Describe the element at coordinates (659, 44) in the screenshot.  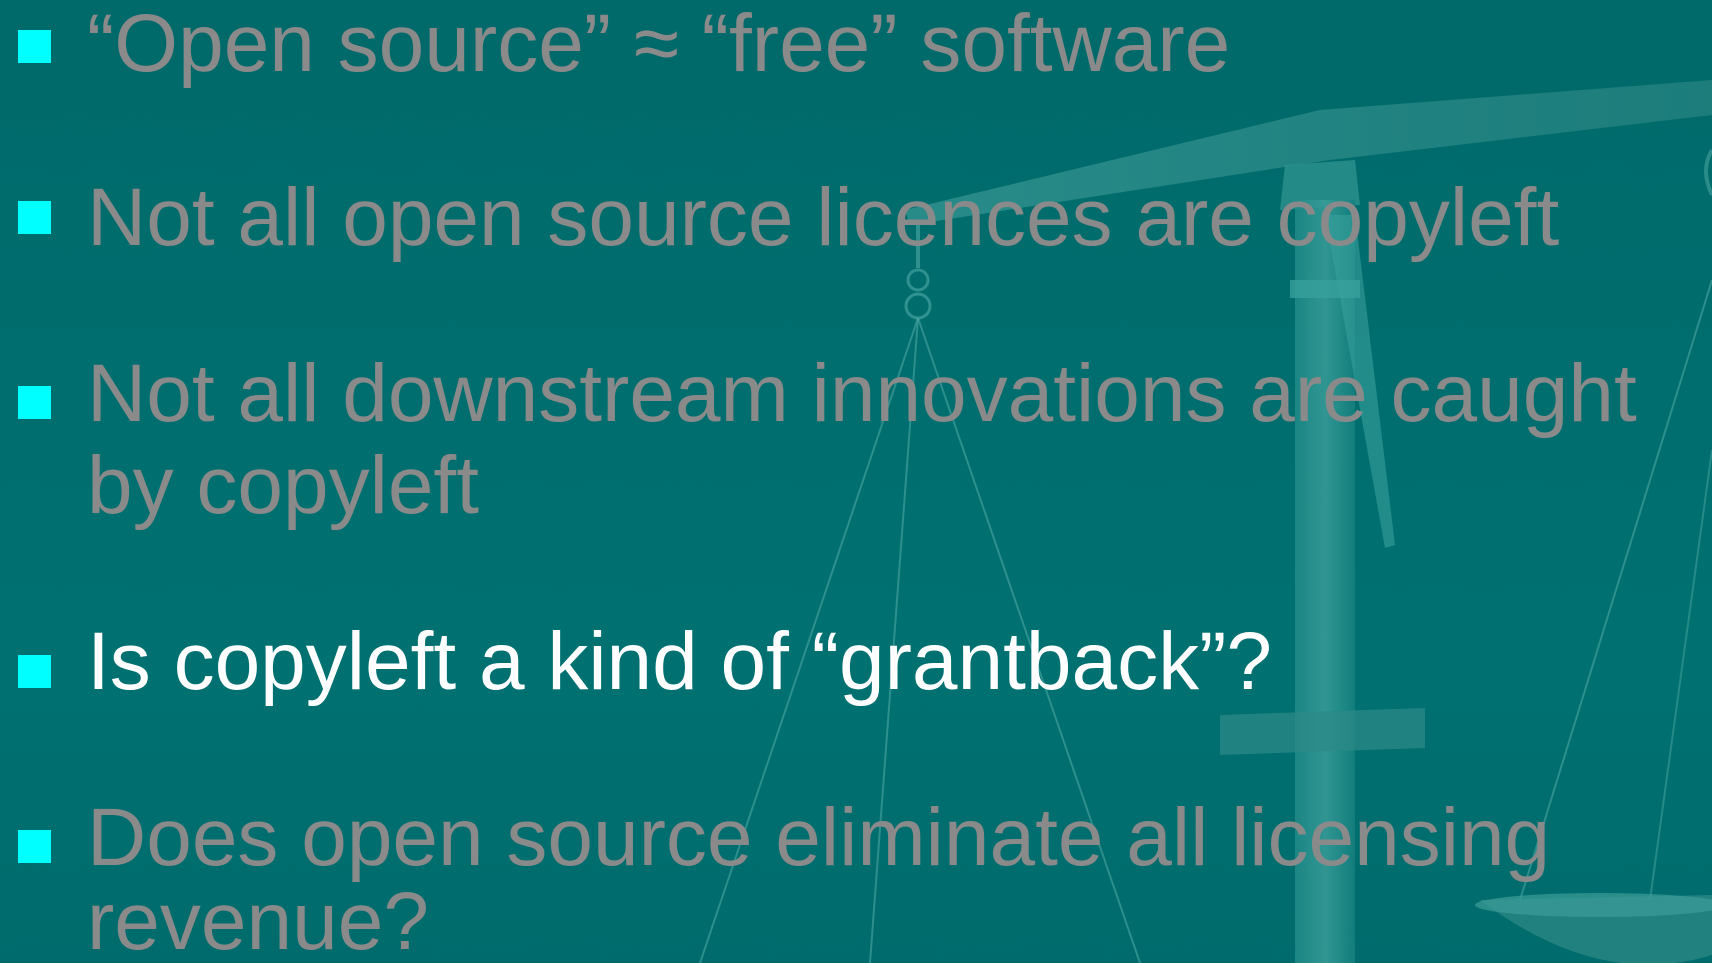
I see `bullet-text: “Open source” ≈ “free” software` at that location.